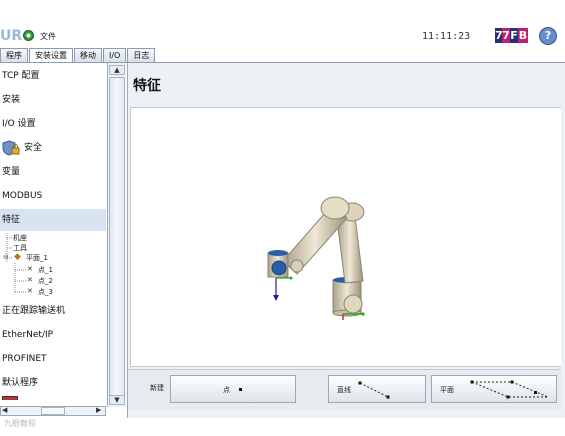 The height and width of the screenshot is (436, 565). I want to click on tree-item-plane-1: 平面_1, so click(37, 258).